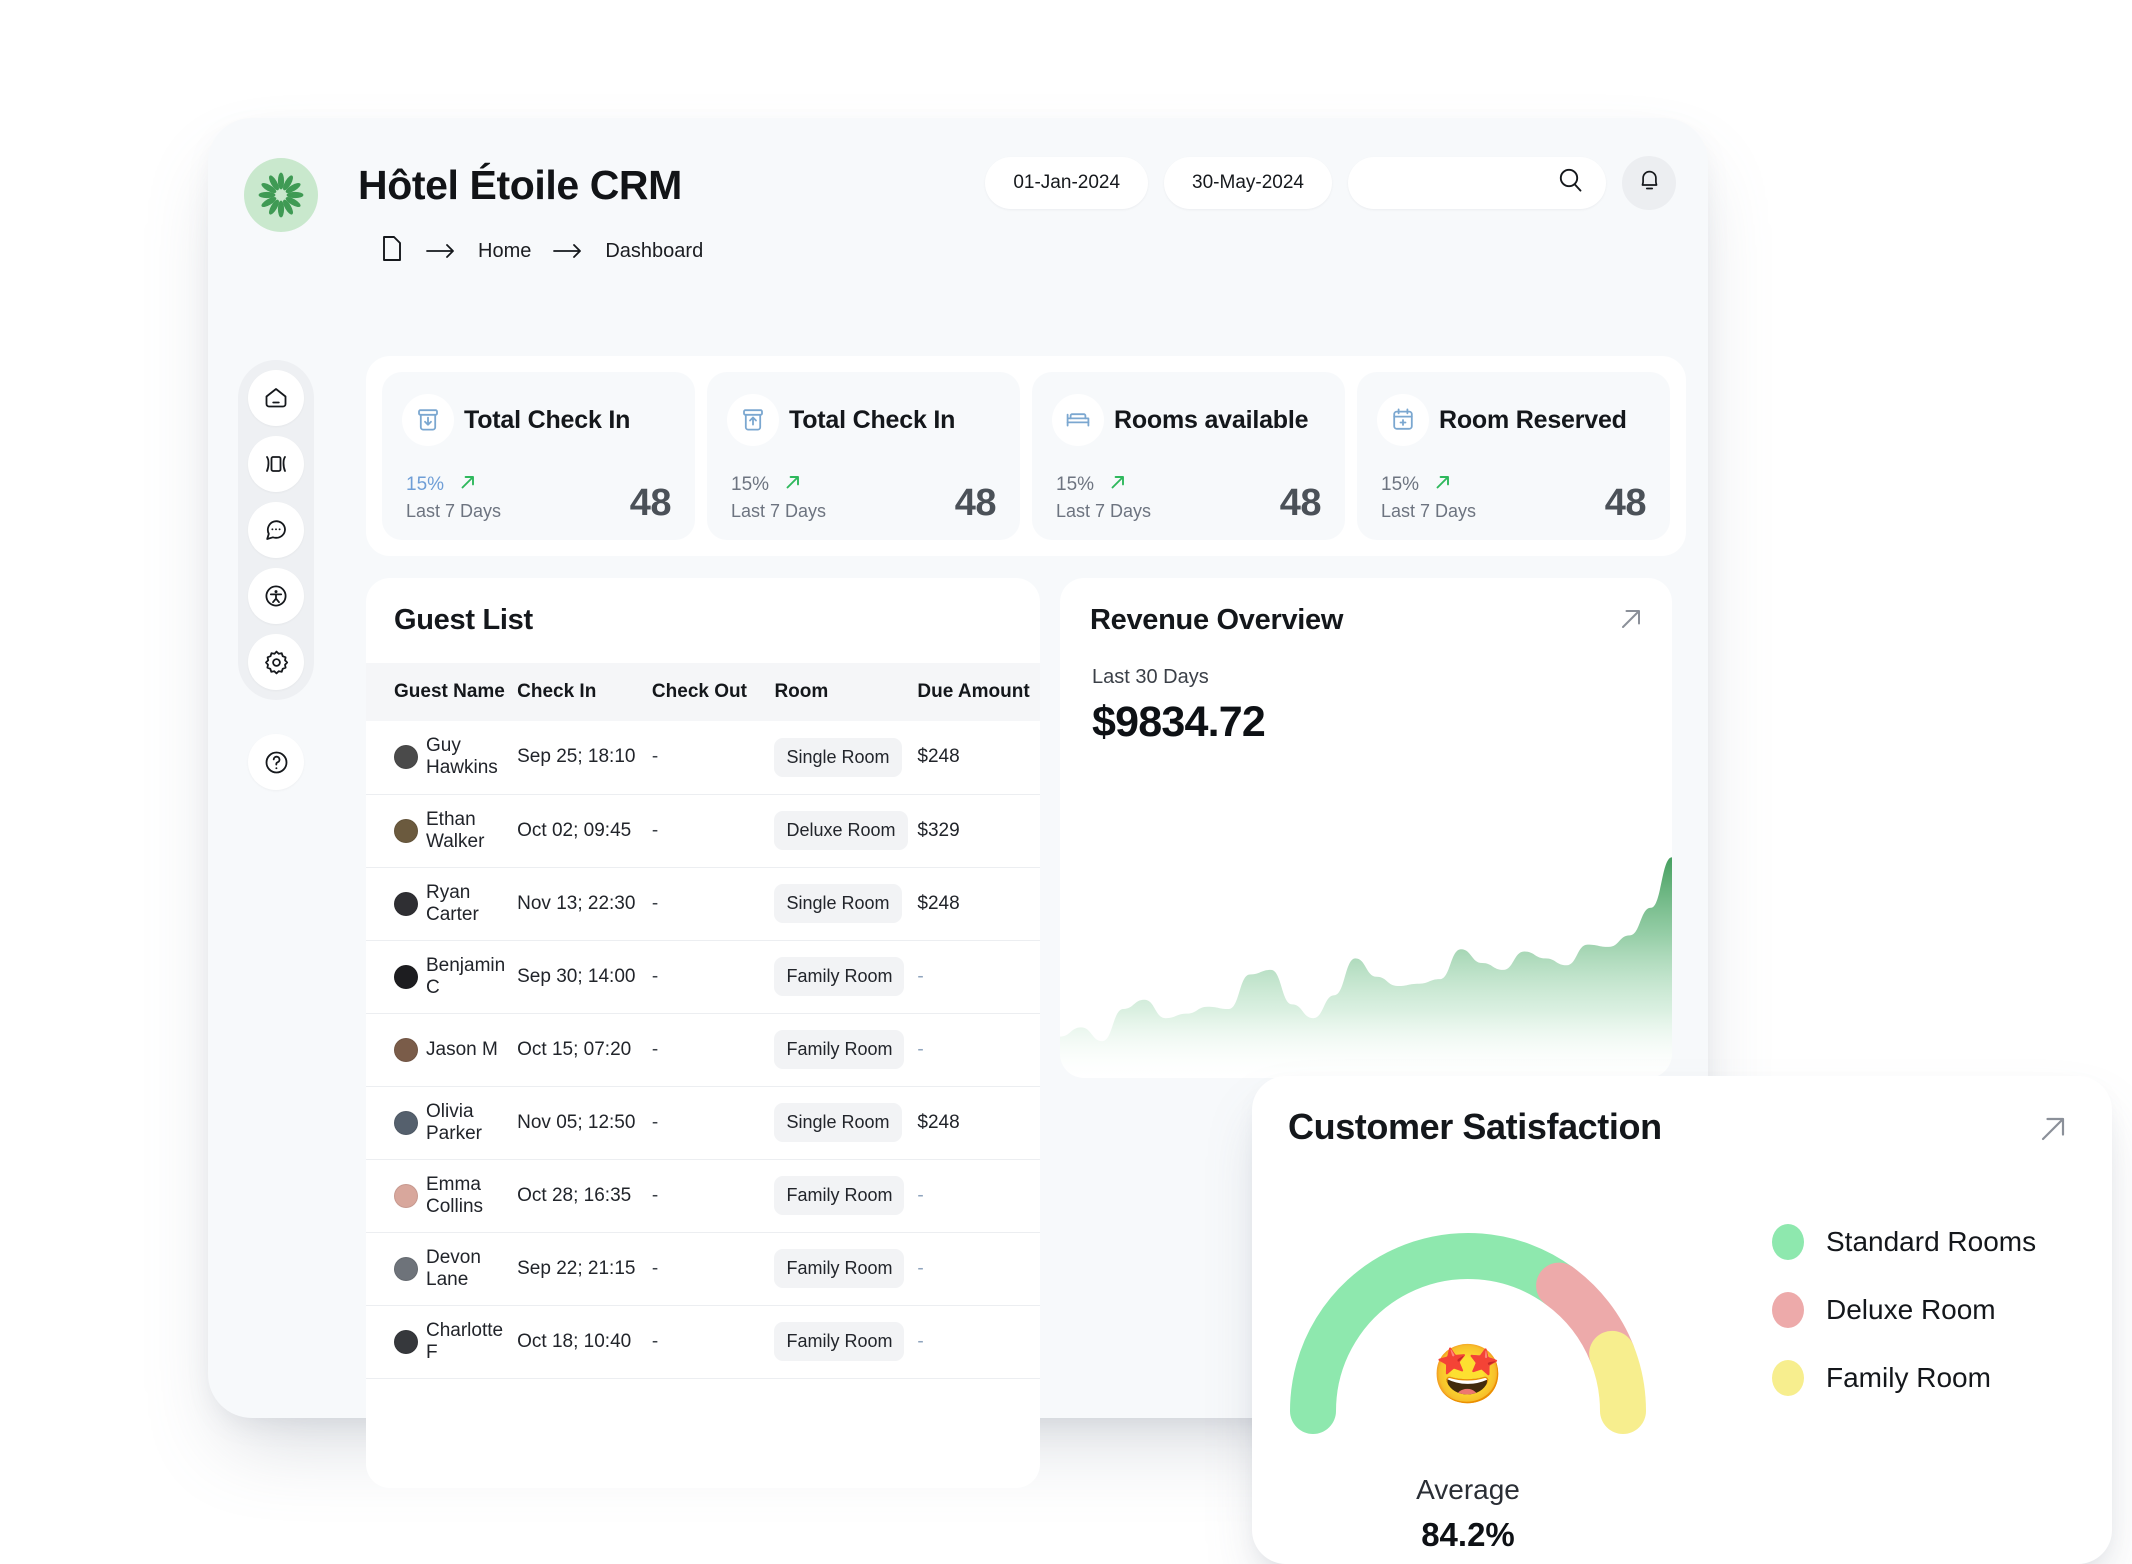  What do you see at coordinates (1067, 183) in the screenshot?
I see `date-from-picker: 01-Jan-2024` at bounding box center [1067, 183].